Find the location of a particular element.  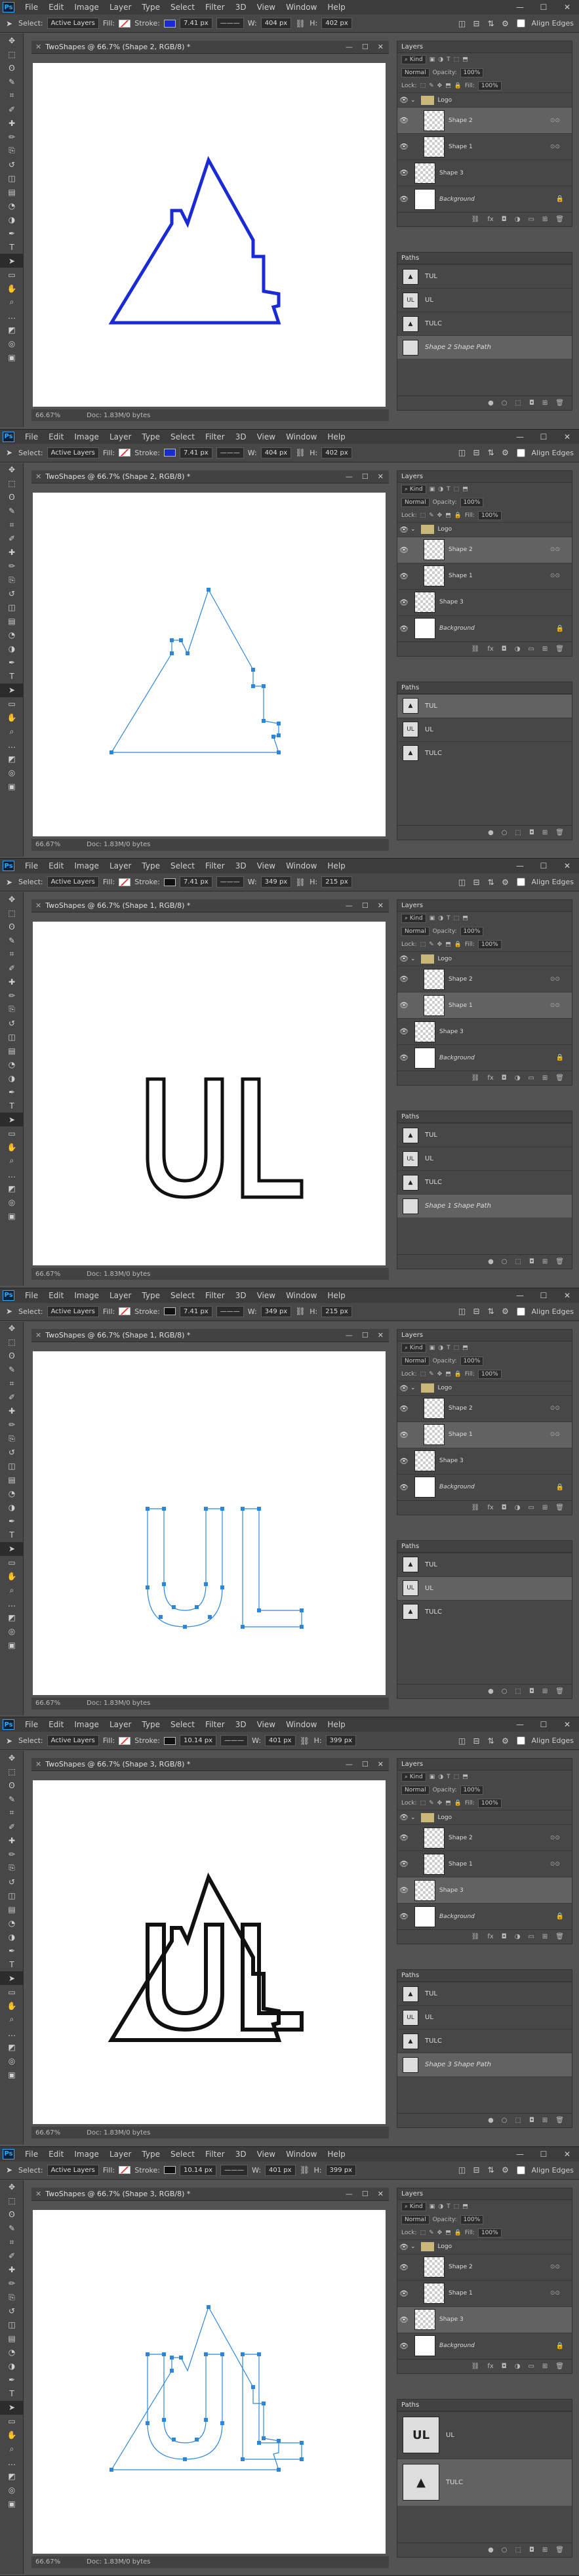

zoom-icon: ⌕ is located at coordinates (12, 1161).